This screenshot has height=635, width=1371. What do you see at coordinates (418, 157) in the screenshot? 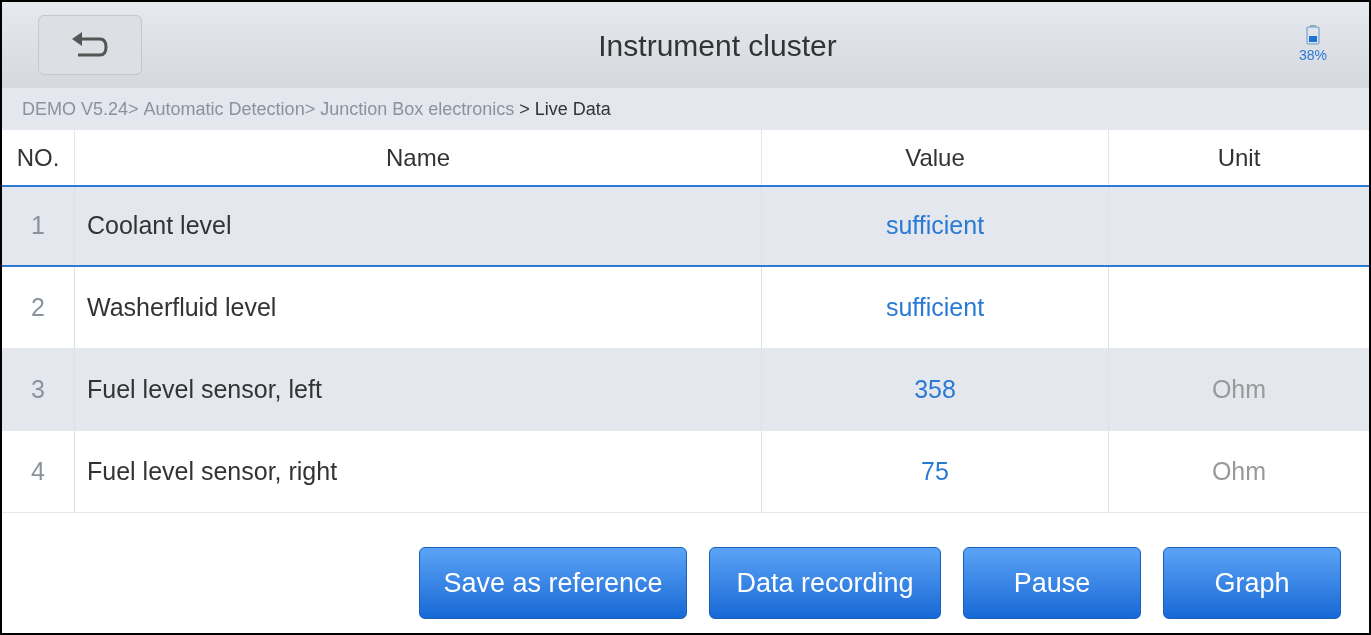
I see `column-header: Name` at bounding box center [418, 157].